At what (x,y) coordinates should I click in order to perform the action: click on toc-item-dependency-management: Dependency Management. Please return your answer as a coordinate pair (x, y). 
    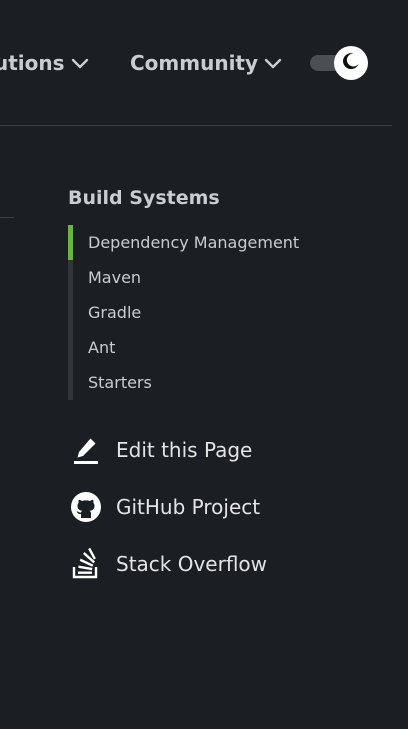
    Looking at the image, I should click on (233, 242).